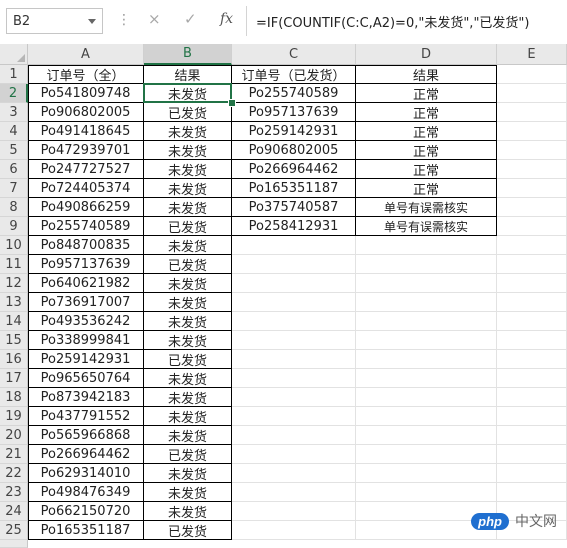  What do you see at coordinates (294, 188) in the screenshot?
I see `cell-c7: Po165351187` at bounding box center [294, 188].